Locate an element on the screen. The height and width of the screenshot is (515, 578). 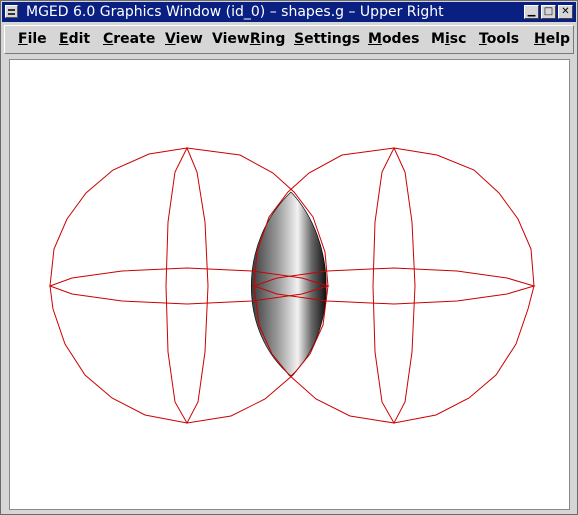
menu-tools-label: ools is located at coordinates (503, 39).